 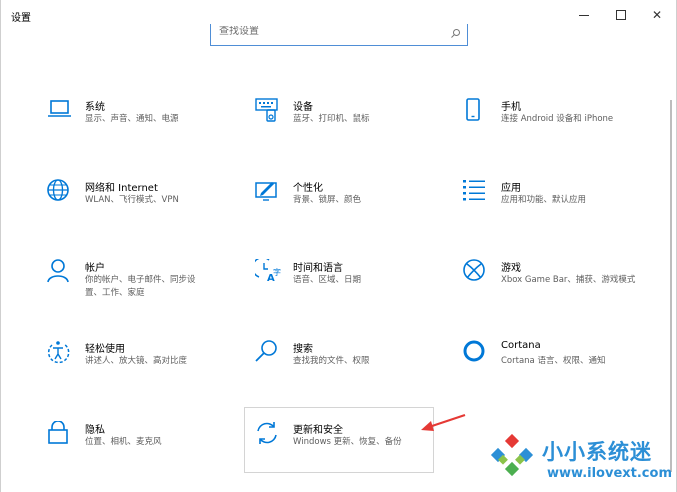 What do you see at coordinates (59, 108) in the screenshot?
I see `laptop-icon` at bounding box center [59, 108].